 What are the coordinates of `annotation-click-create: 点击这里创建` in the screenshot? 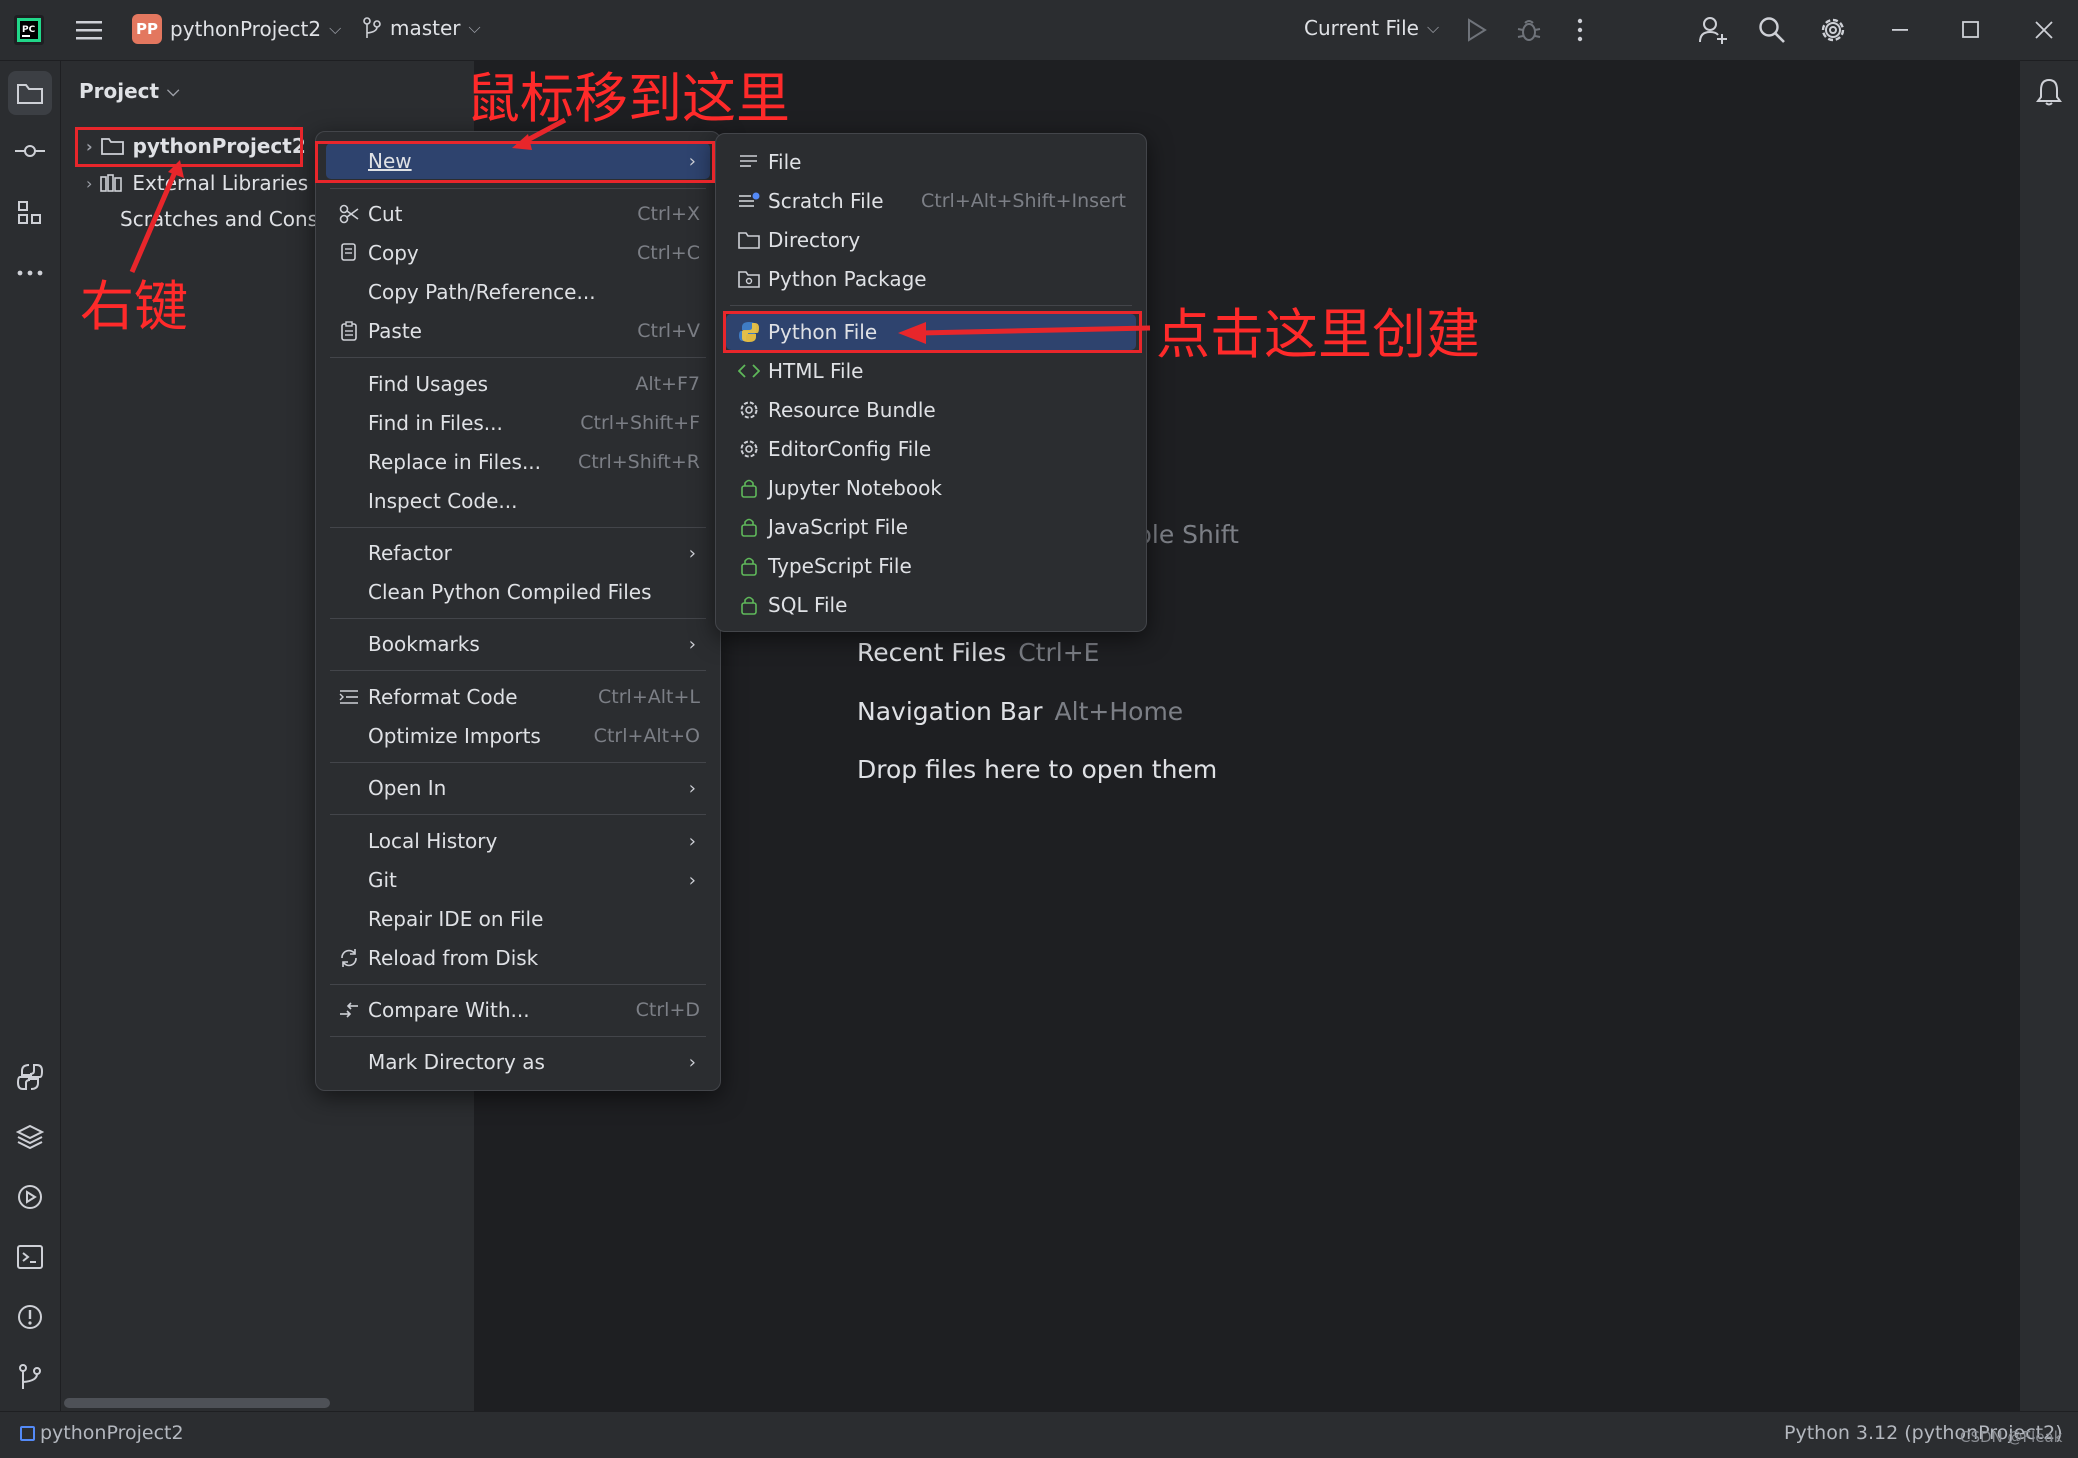 It's located at (1318, 334).